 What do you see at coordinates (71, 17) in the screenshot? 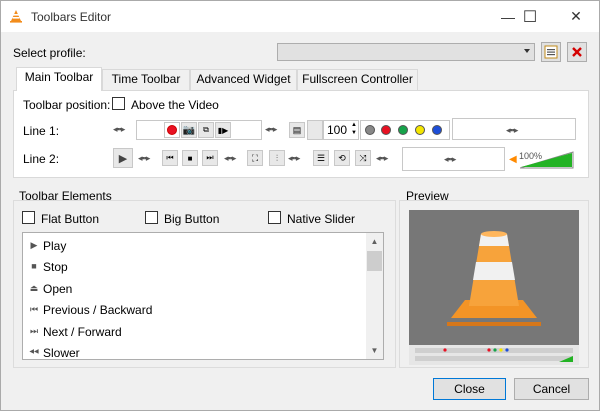
I see `window-title: Toolbars Editor` at bounding box center [71, 17].